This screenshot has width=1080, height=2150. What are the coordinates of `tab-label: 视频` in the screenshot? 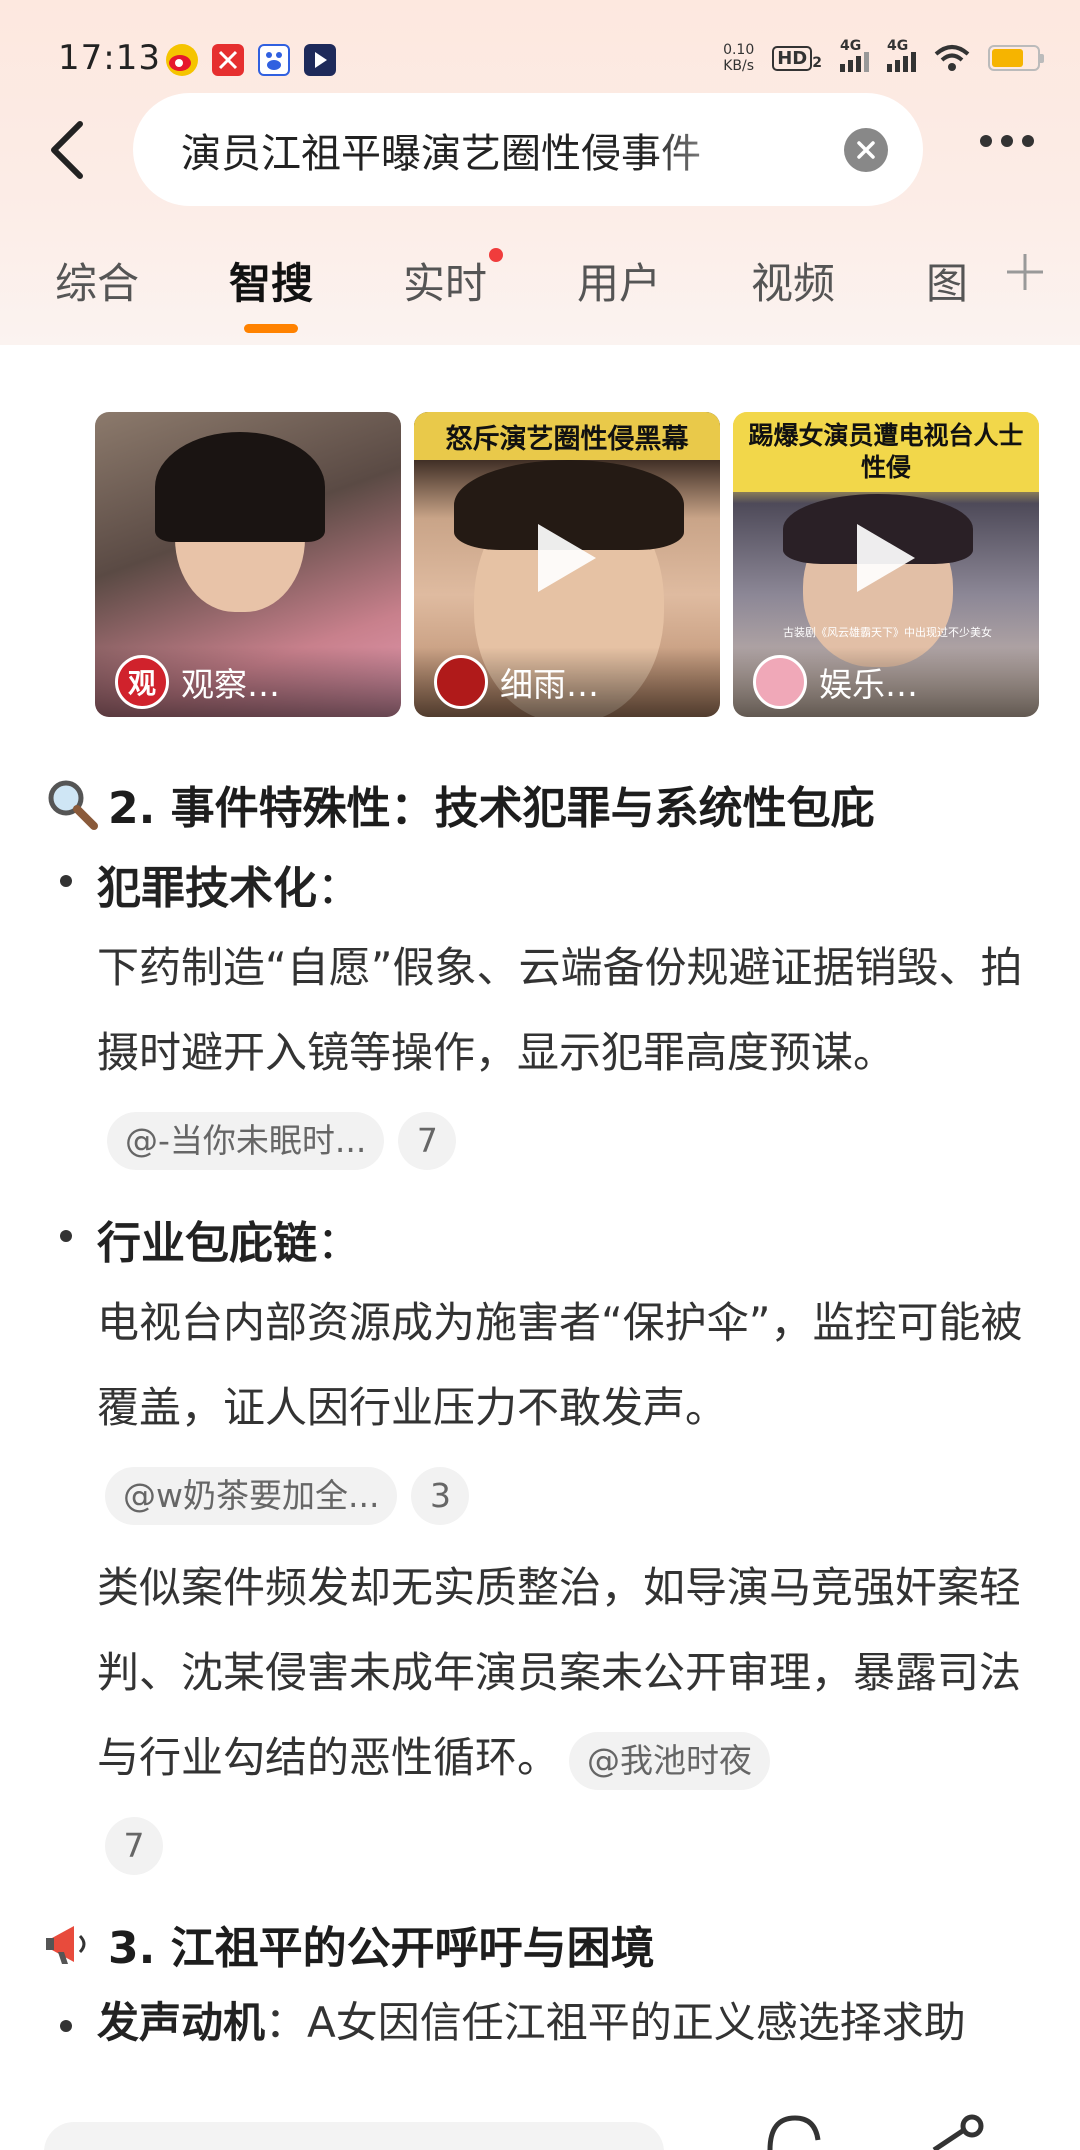 It's located at (793, 283).